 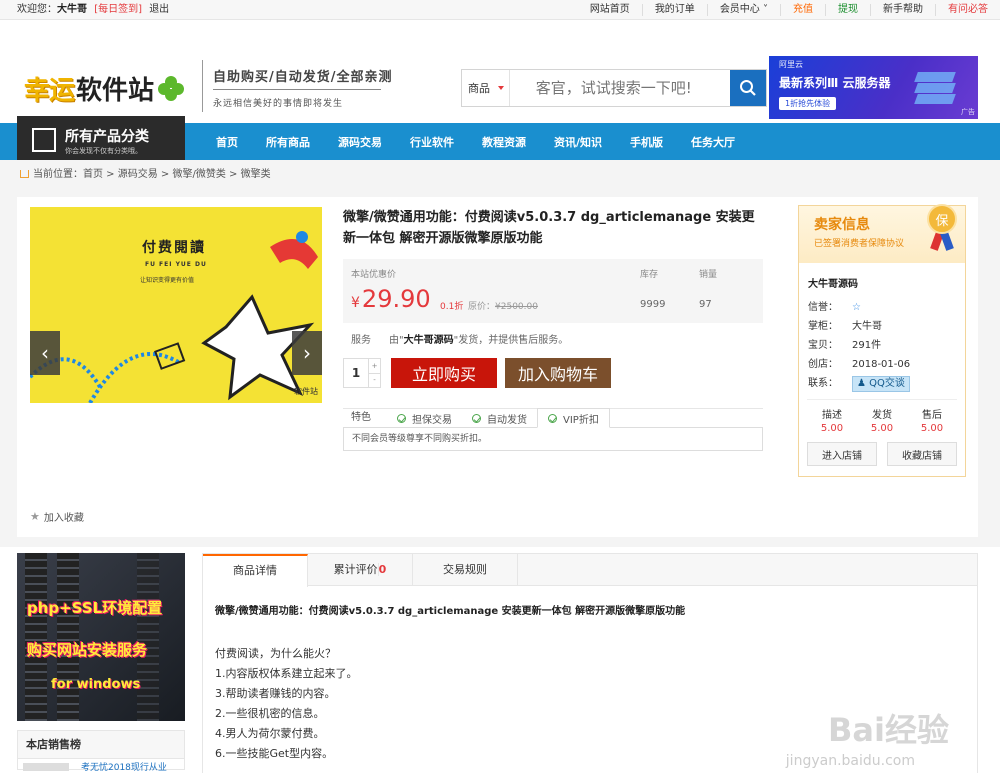 What do you see at coordinates (902, 10) in the screenshot?
I see `link-help: 新手帮助` at bounding box center [902, 10].